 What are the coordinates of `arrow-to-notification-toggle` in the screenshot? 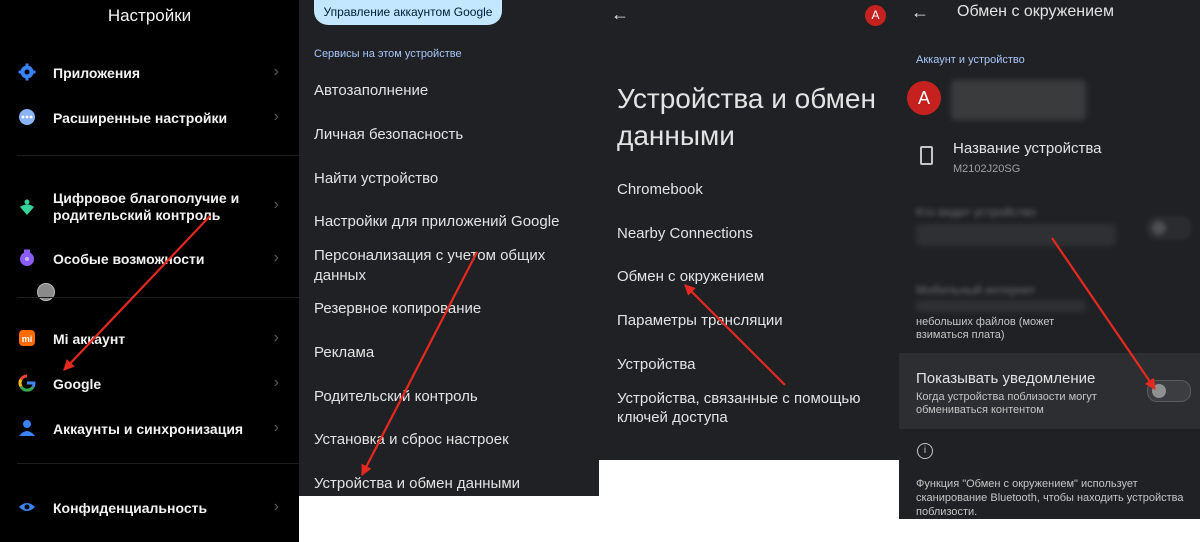 It's located at (1103, 313).